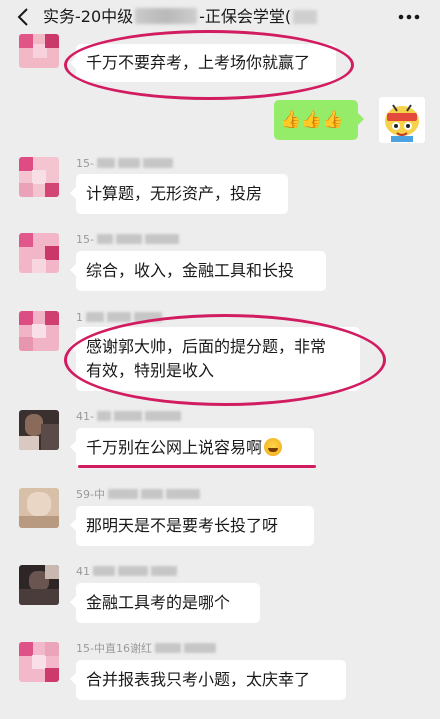 This screenshot has width=440, height=719. I want to click on message-bubble: 那明天是不是要考长投了呀, so click(192, 526).